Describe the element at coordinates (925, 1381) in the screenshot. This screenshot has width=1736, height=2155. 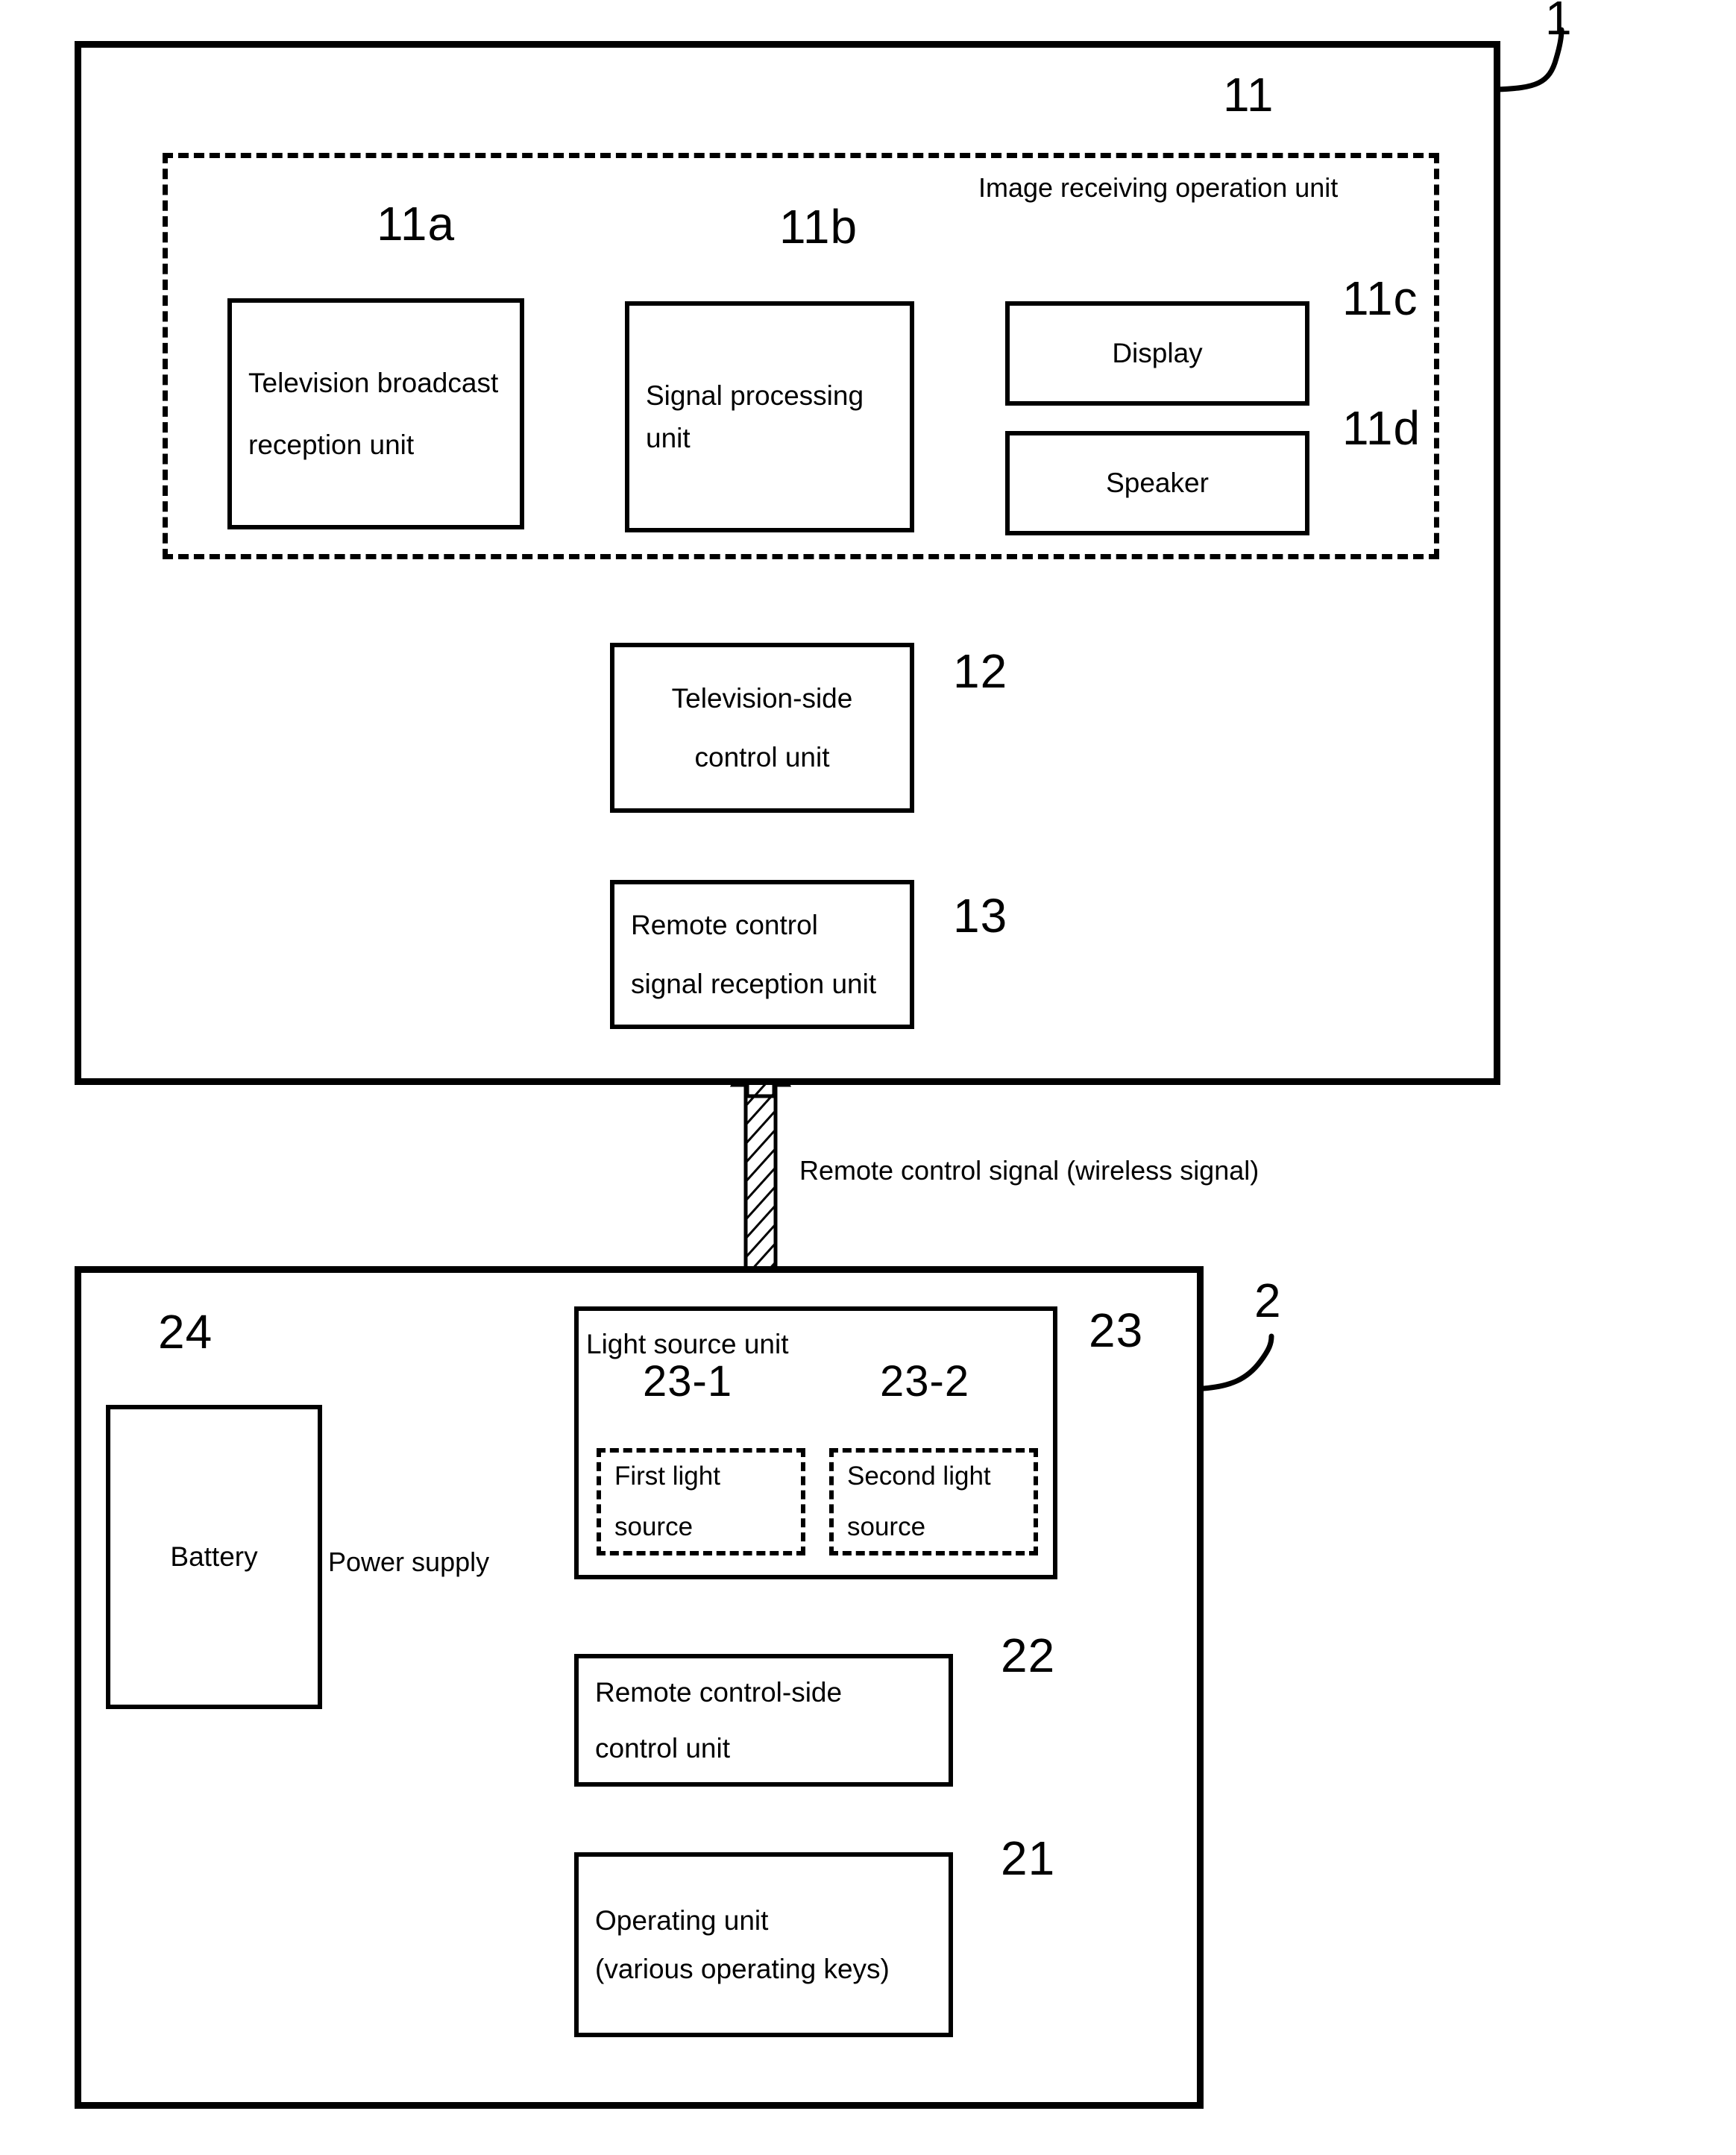
I see `ref-number-23-2: 23-2` at that location.